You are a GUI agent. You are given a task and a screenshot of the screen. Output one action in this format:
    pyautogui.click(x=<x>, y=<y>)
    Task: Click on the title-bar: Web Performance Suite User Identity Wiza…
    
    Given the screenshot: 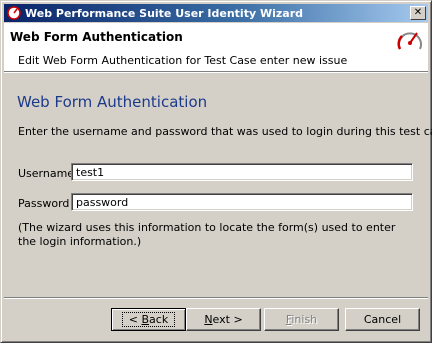 What is the action you would take?
    pyautogui.click(x=216, y=13)
    